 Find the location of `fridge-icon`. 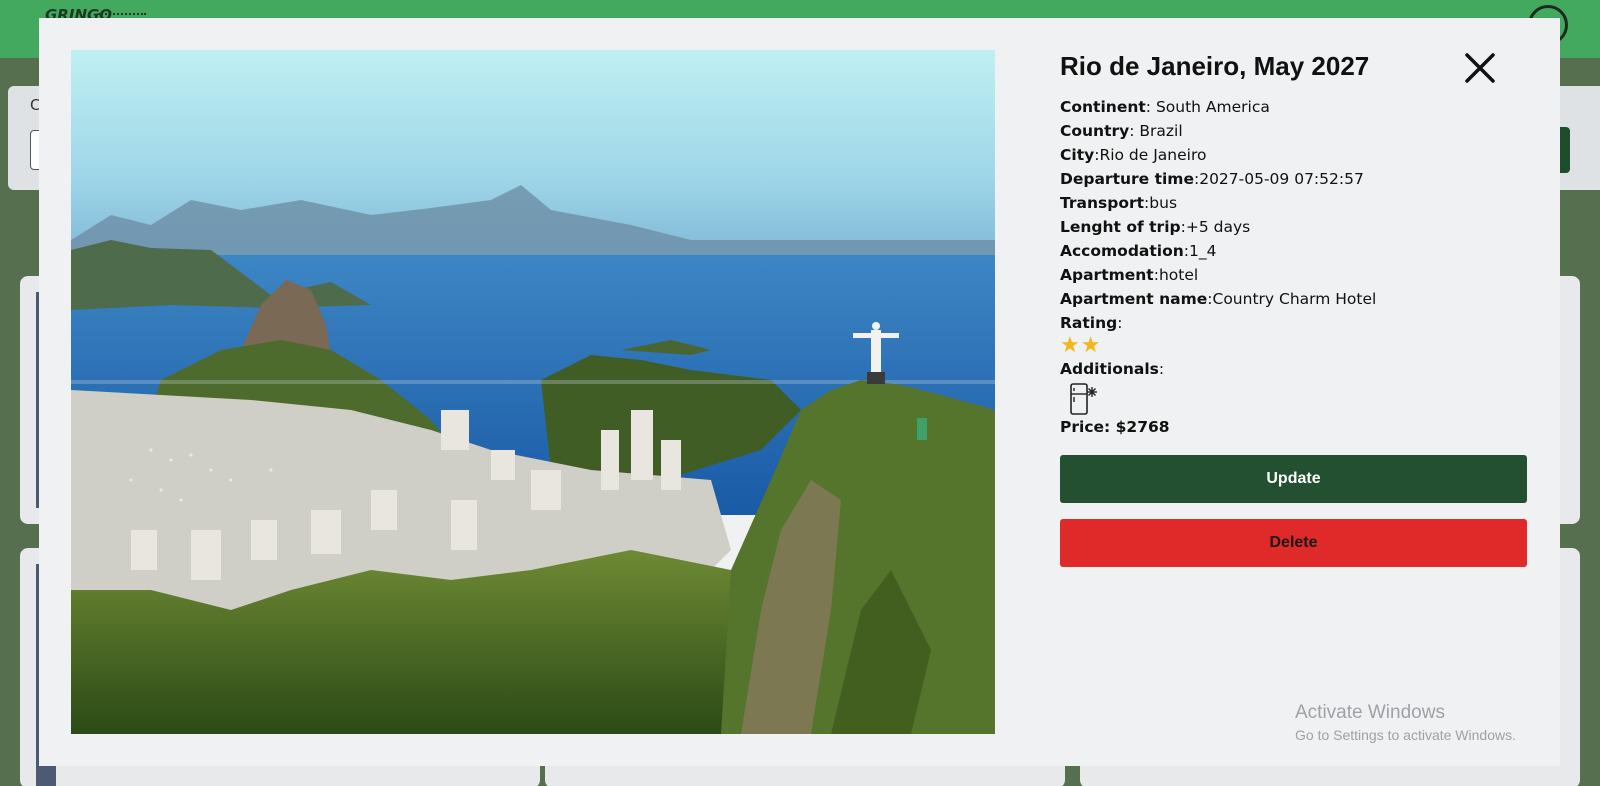

fridge-icon is located at coordinates (1083, 399).